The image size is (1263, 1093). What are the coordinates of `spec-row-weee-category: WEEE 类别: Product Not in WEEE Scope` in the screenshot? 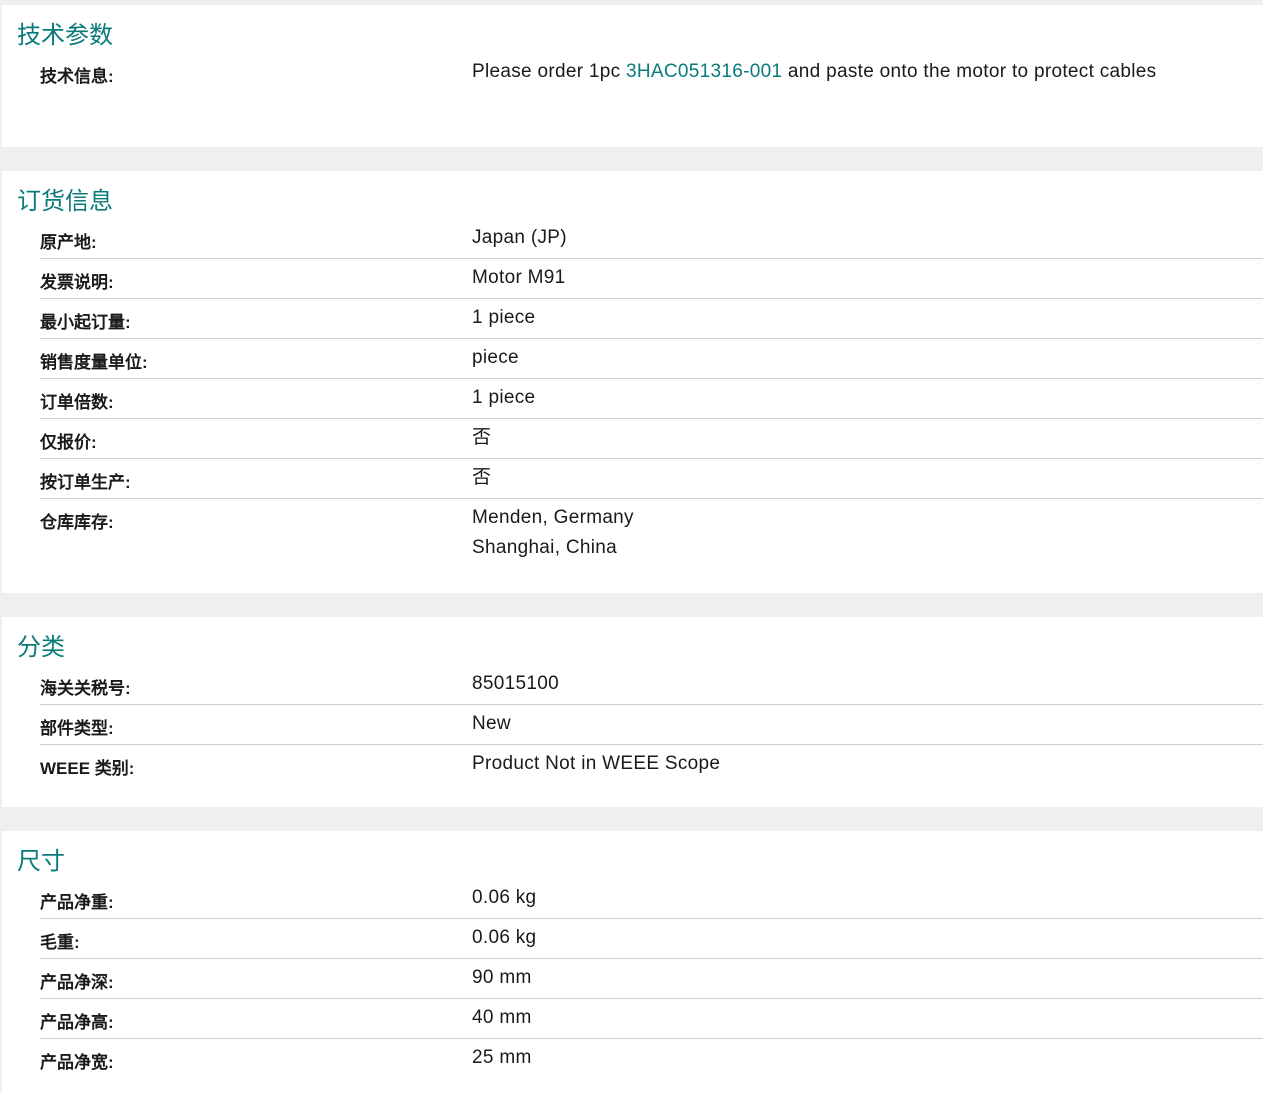 It's located at (651, 764).